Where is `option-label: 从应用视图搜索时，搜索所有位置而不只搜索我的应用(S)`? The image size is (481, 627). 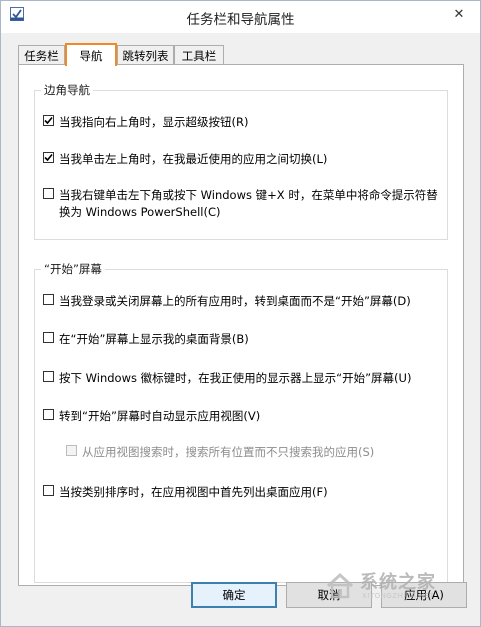
option-label: 从应用视图搜索时，搜索所有位置而不只搜索我的应用(S) is located at coordinates (228, 452).